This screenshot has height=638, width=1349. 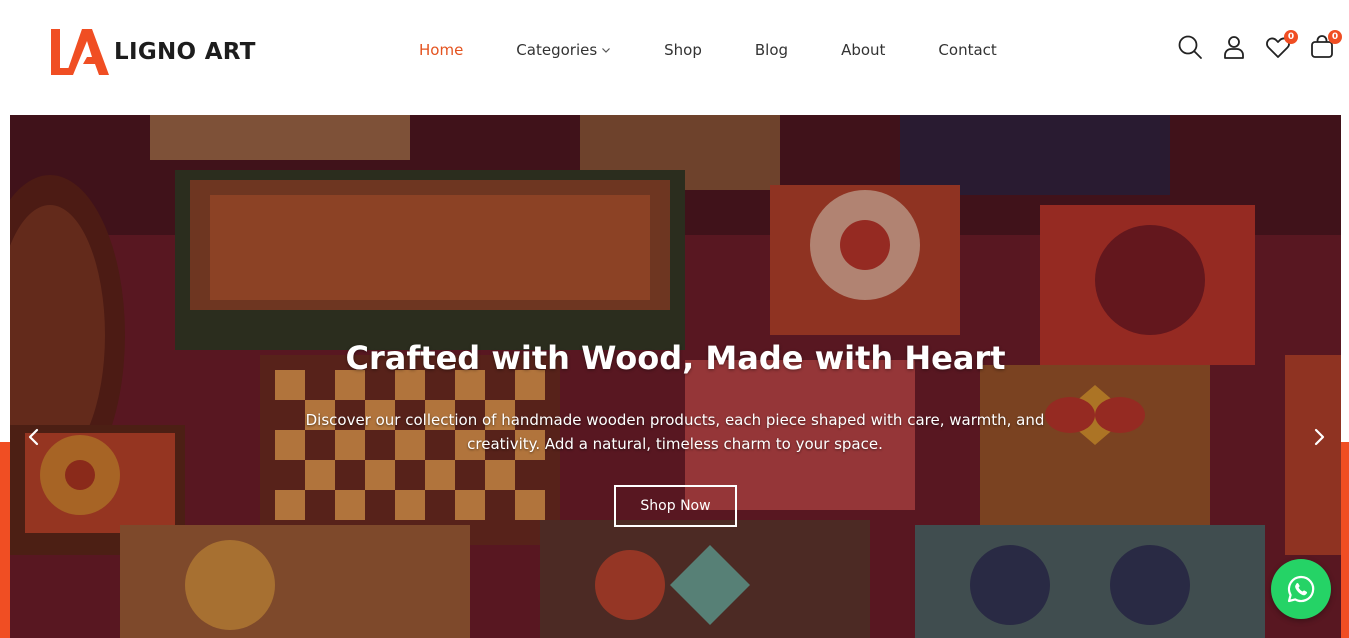 I want to click on nav-about: About, so click(x=863, y=50).